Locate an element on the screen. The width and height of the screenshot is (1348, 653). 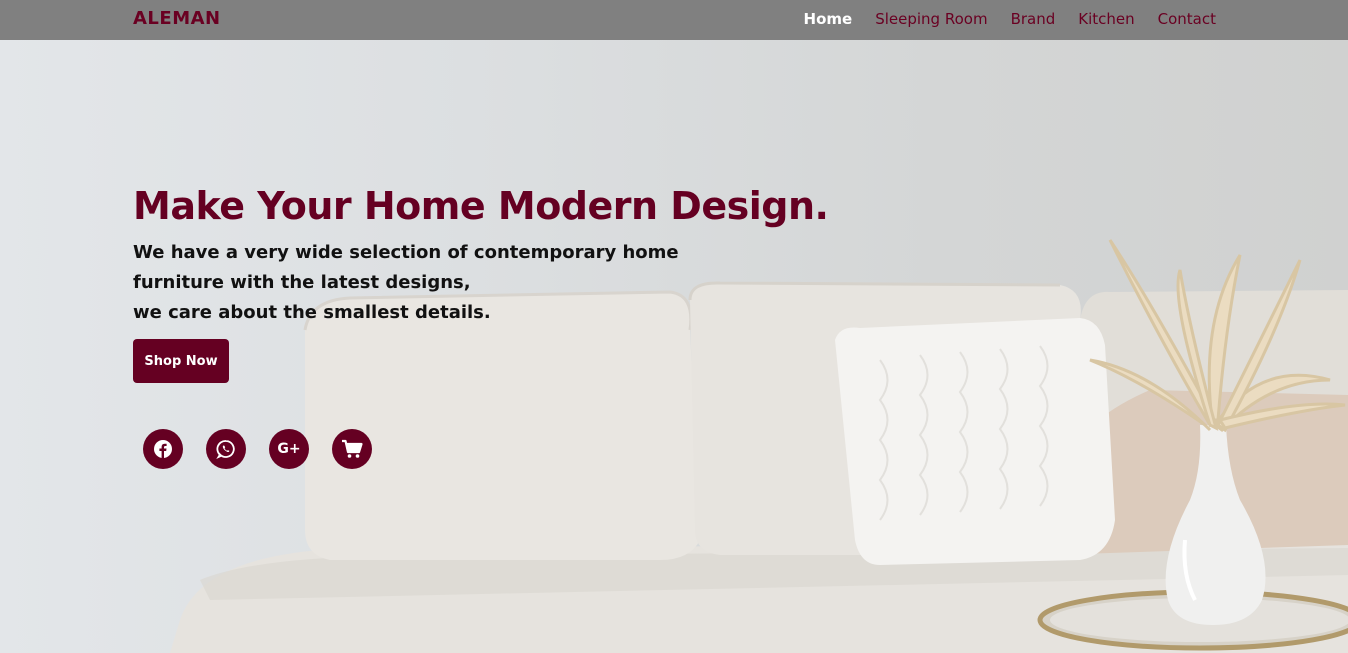
hero-description-line-2: furniture with the latest designs, is located at coordinates (302, 282).